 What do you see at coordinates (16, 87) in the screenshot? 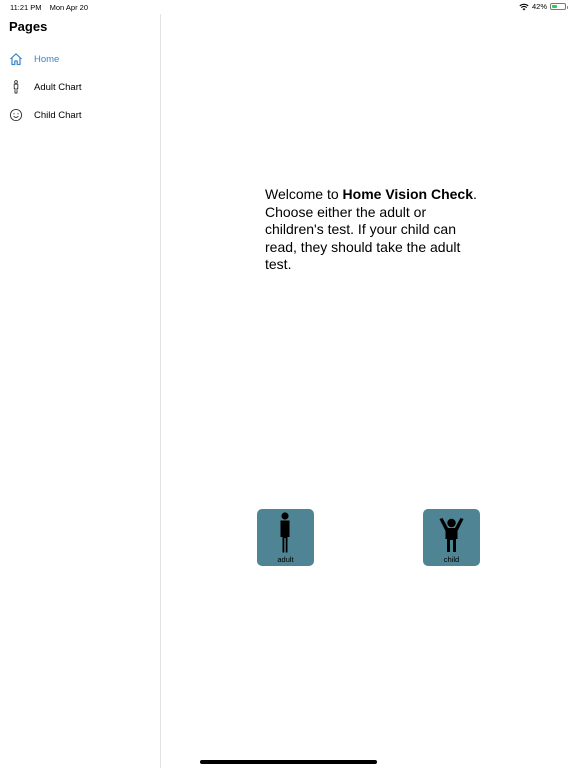
I see `adult-figure-icon` at bounding box center [16, 87].